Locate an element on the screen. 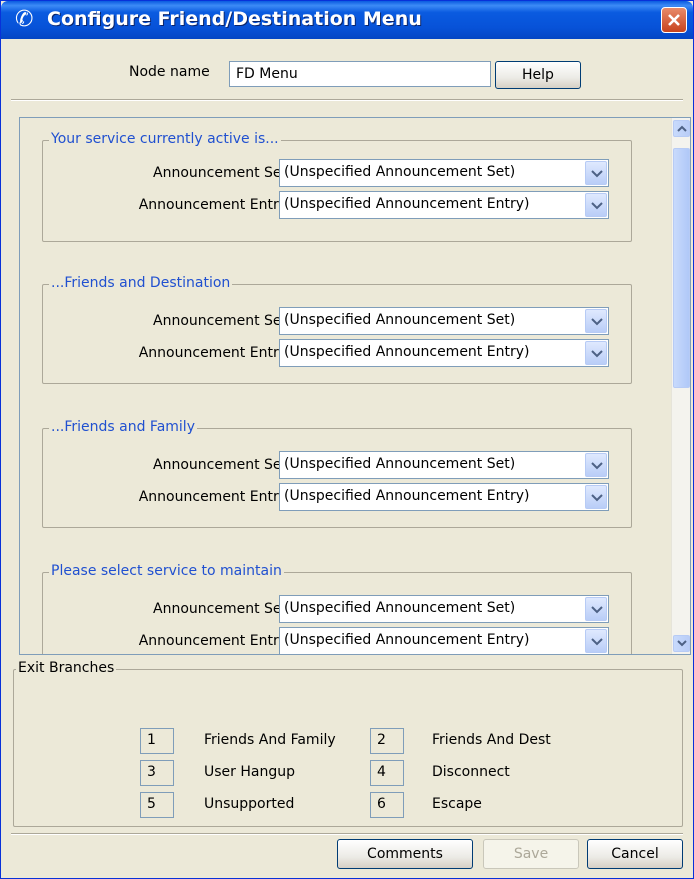  vertical-scrollbar is located at coordinates (680, 386).